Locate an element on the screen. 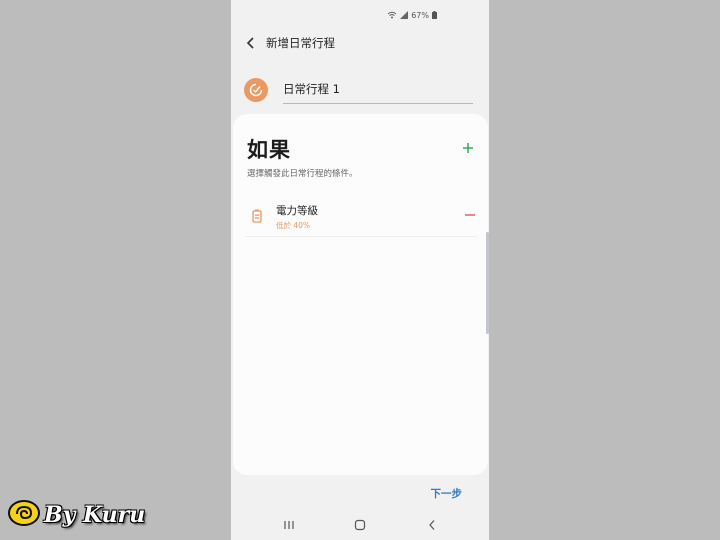 Image resolution: width=720 pixels, height=540 pixels. watermark-logo-icon is located at coordinates (24, 515).